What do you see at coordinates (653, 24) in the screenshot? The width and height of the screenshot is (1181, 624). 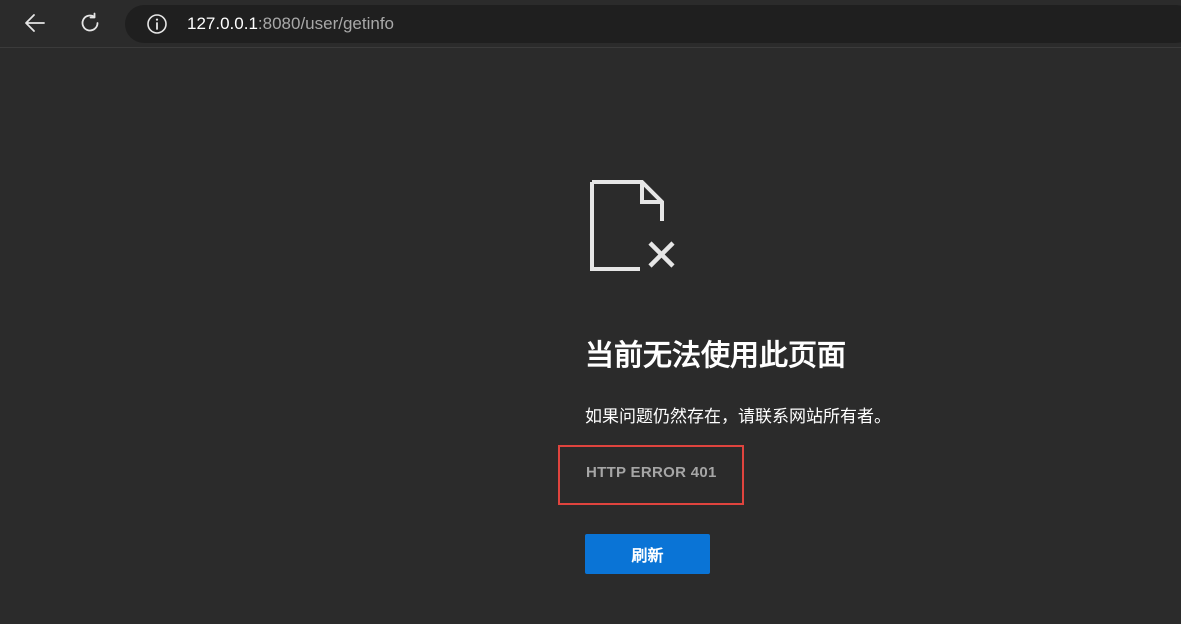 I see `address-bar: 127.0.0.1:8080/user/getinfo` at bounding box center [653, 24].